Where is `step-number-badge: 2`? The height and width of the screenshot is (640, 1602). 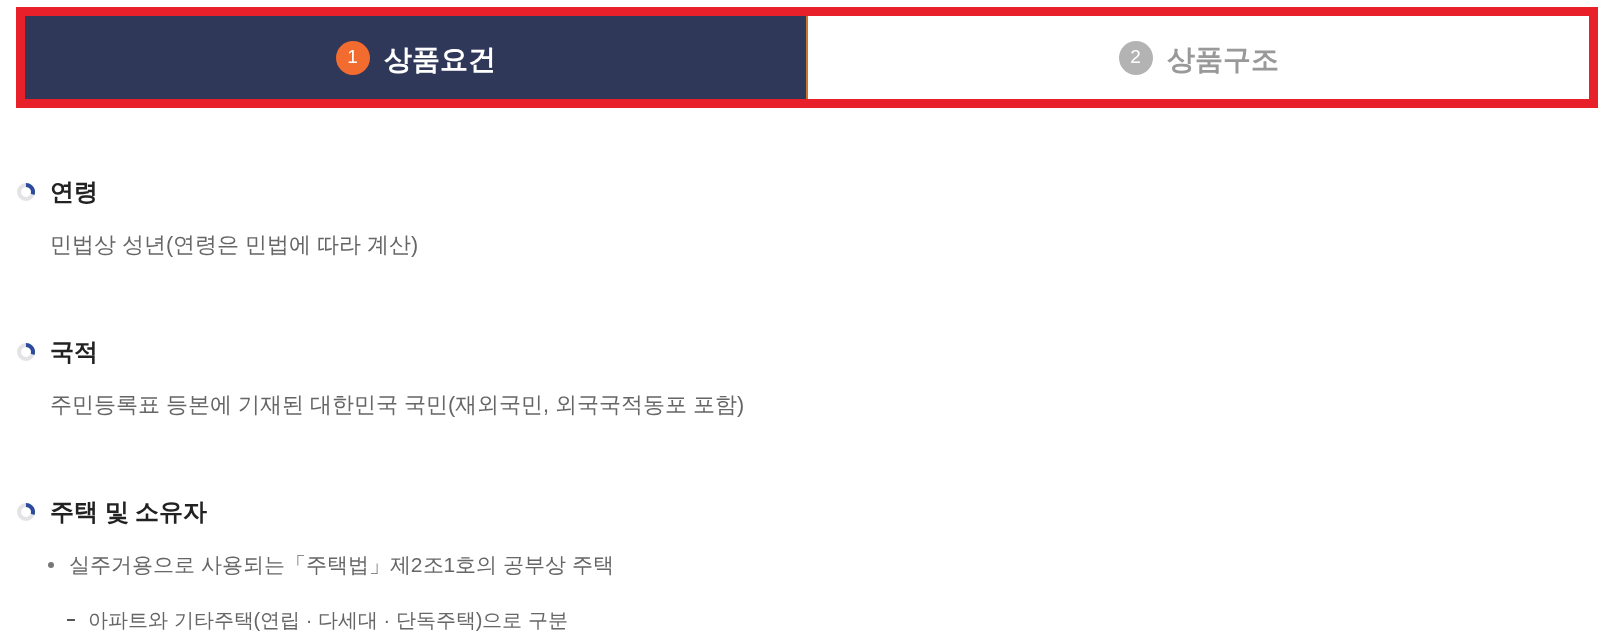 step-number-badge: 2 is located at coordinates (1135, 57).